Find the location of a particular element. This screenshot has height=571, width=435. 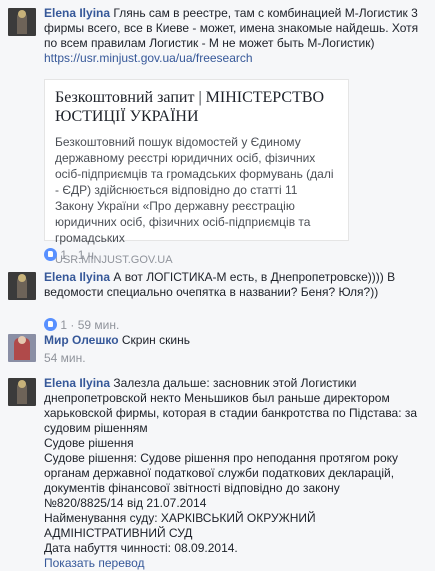

comment-text-line: Залезла дальше: засновник этой Логистики is located at coordinates (235, 383).